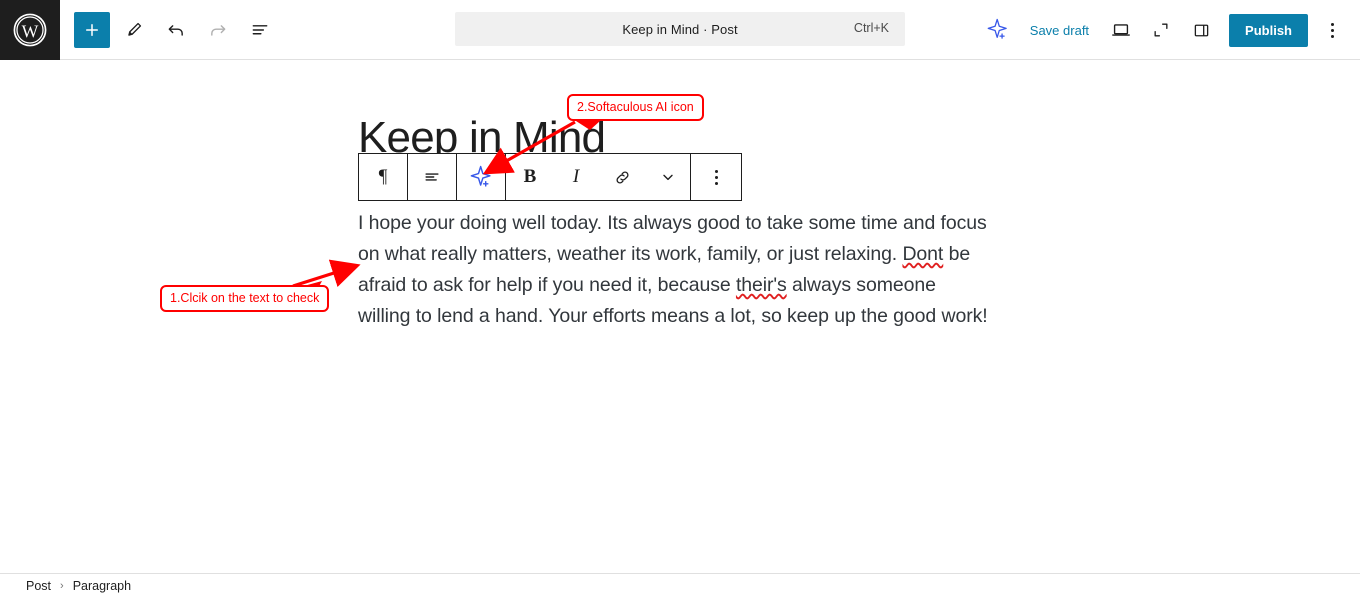  I want to click on softaculous-ai-header-button, so click(998, 30).